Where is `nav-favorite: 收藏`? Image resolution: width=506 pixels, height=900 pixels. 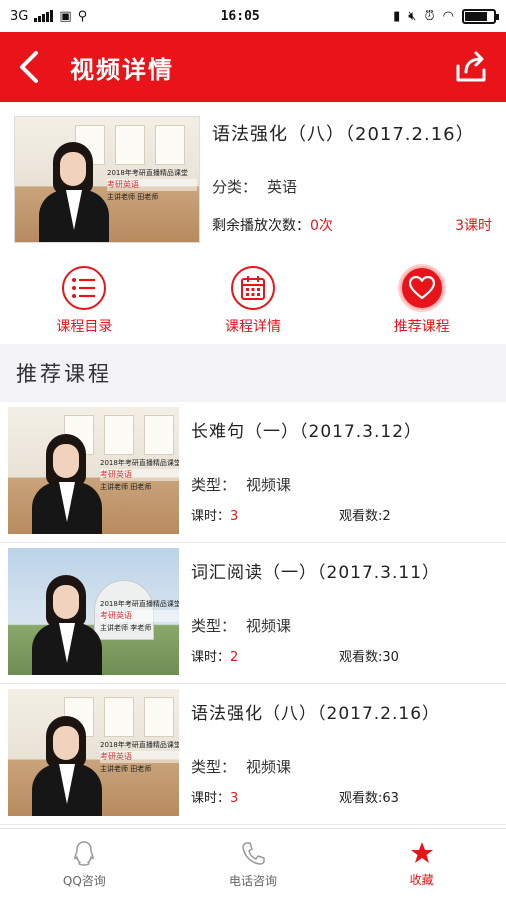 nav-favorite: 收藏 is located at coordinates (421, 864).